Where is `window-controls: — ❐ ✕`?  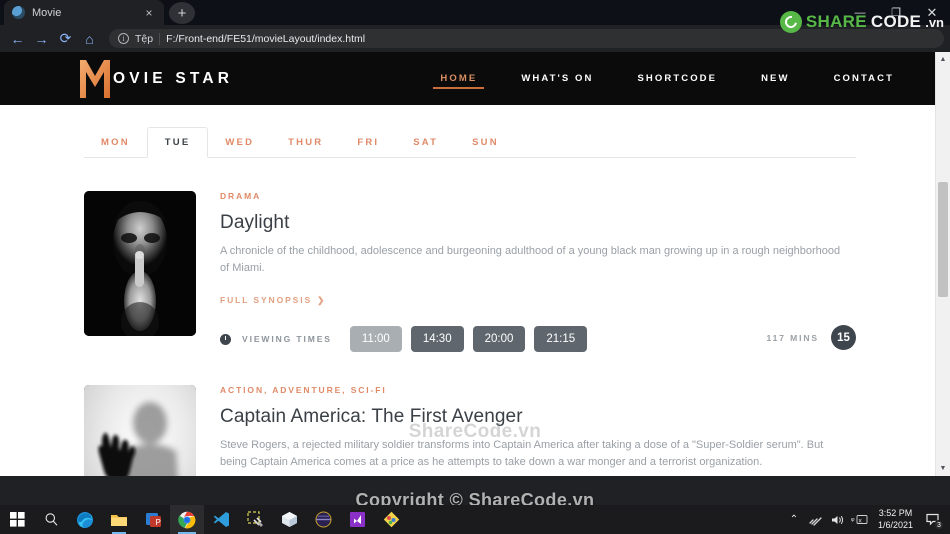 window-controls: — ❐ ✕ is located at coordinates (896, 12).